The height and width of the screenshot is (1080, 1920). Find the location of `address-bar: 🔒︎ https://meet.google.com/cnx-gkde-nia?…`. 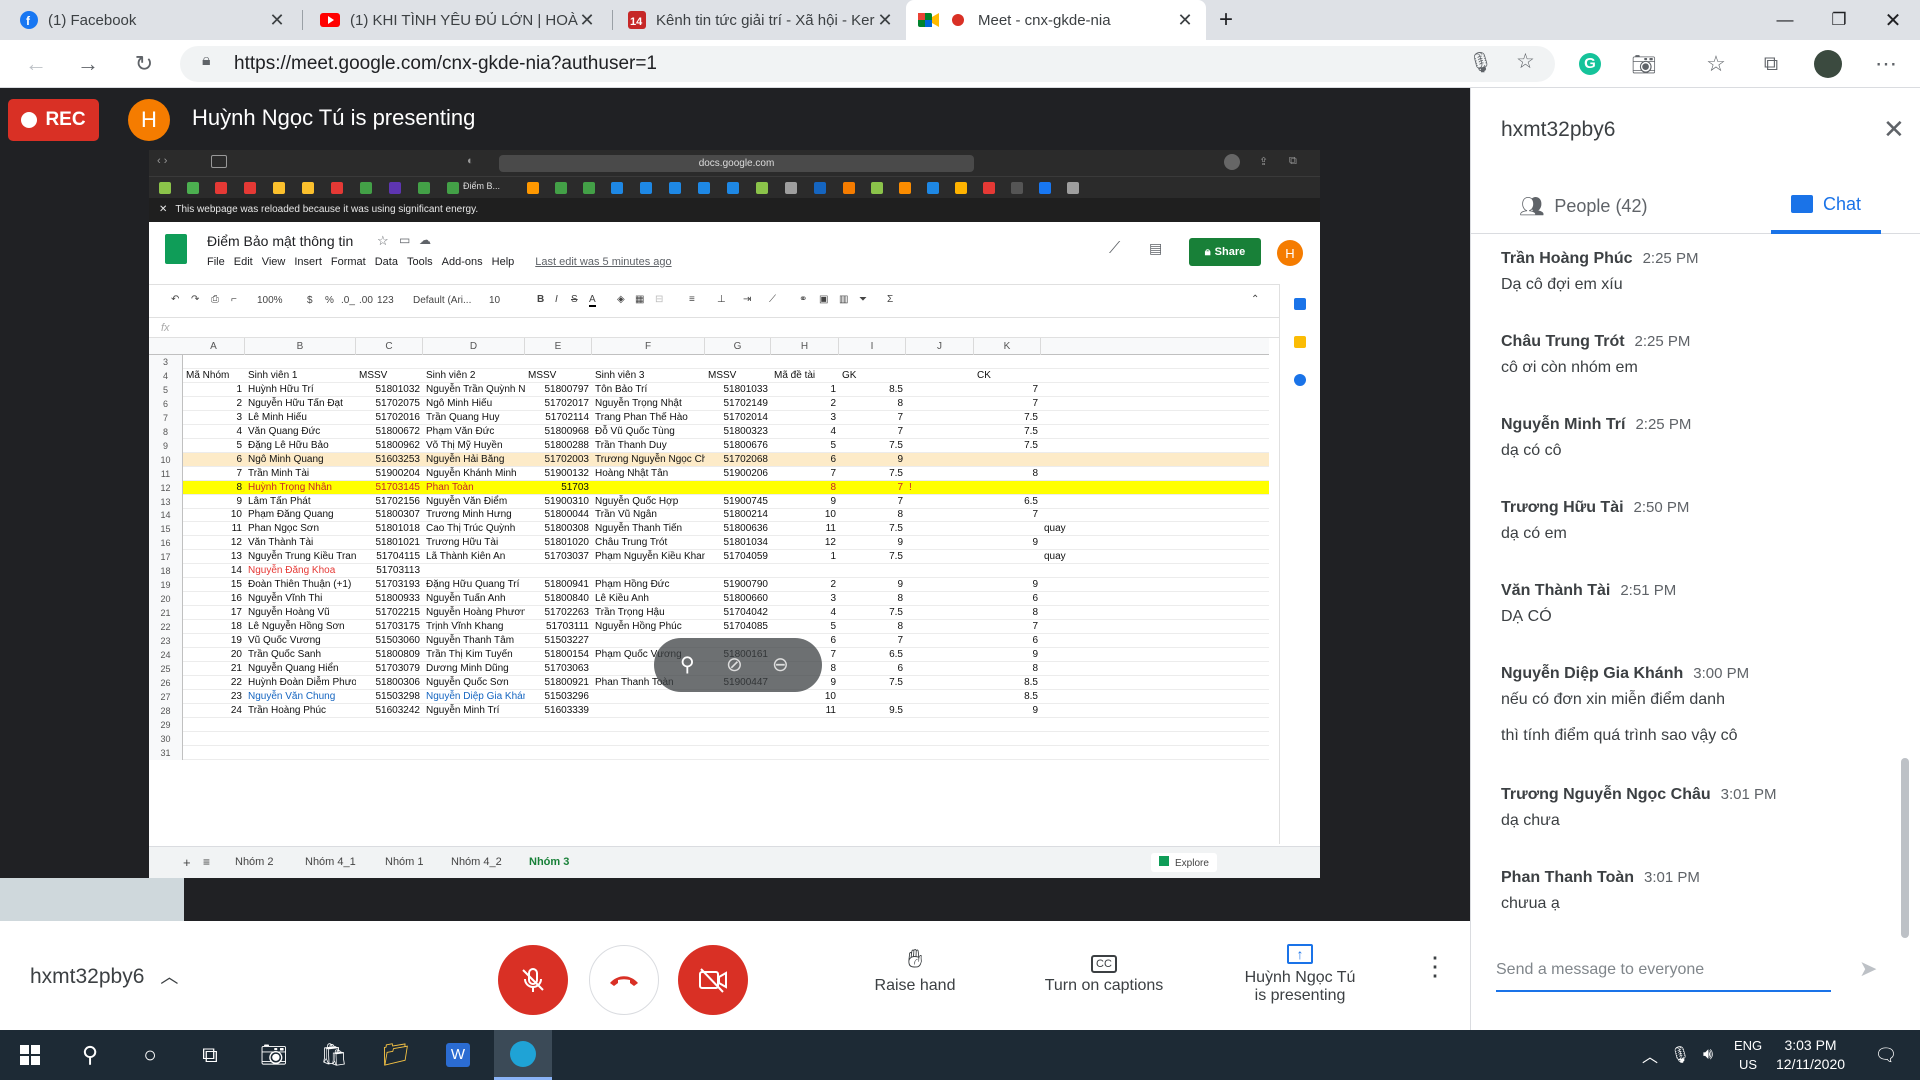

address-bar: 🔒︎ https://meet.google.com/cnx-gkde-nia?… is located at coordinates (867, 64).